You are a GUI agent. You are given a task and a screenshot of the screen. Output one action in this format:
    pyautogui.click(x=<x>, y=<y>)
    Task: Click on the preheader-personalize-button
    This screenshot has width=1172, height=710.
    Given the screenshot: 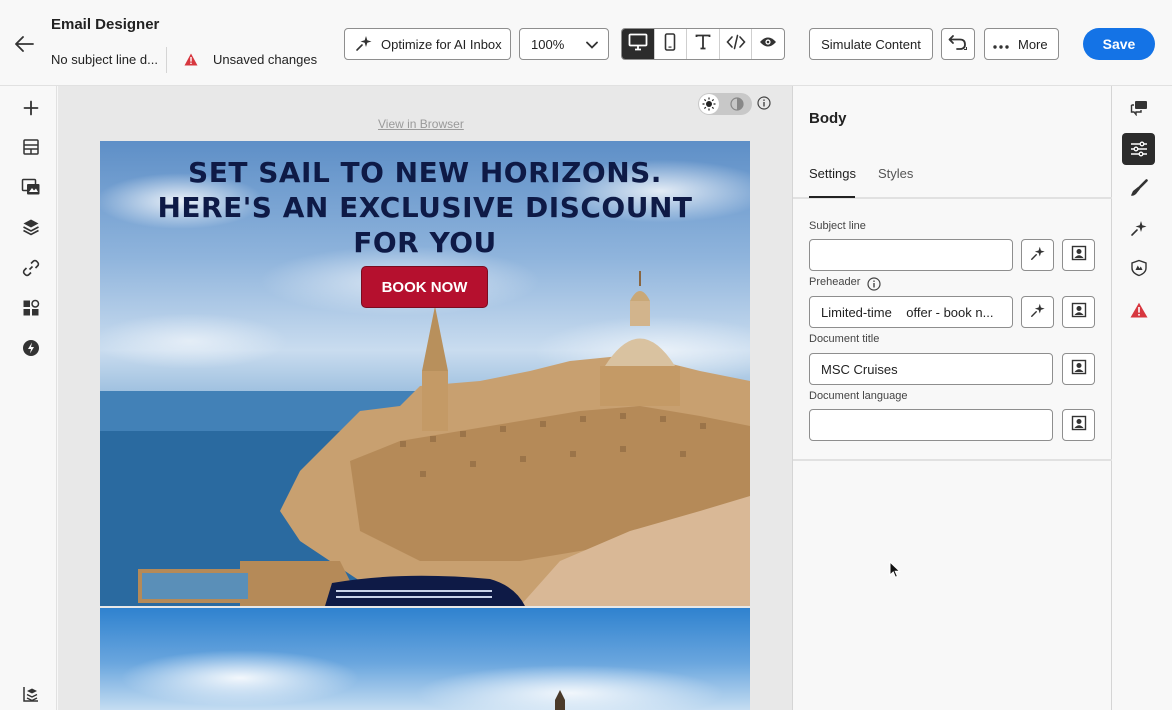 What is the action you would take?
    pyautogui.click(x=1078, y=312)
    